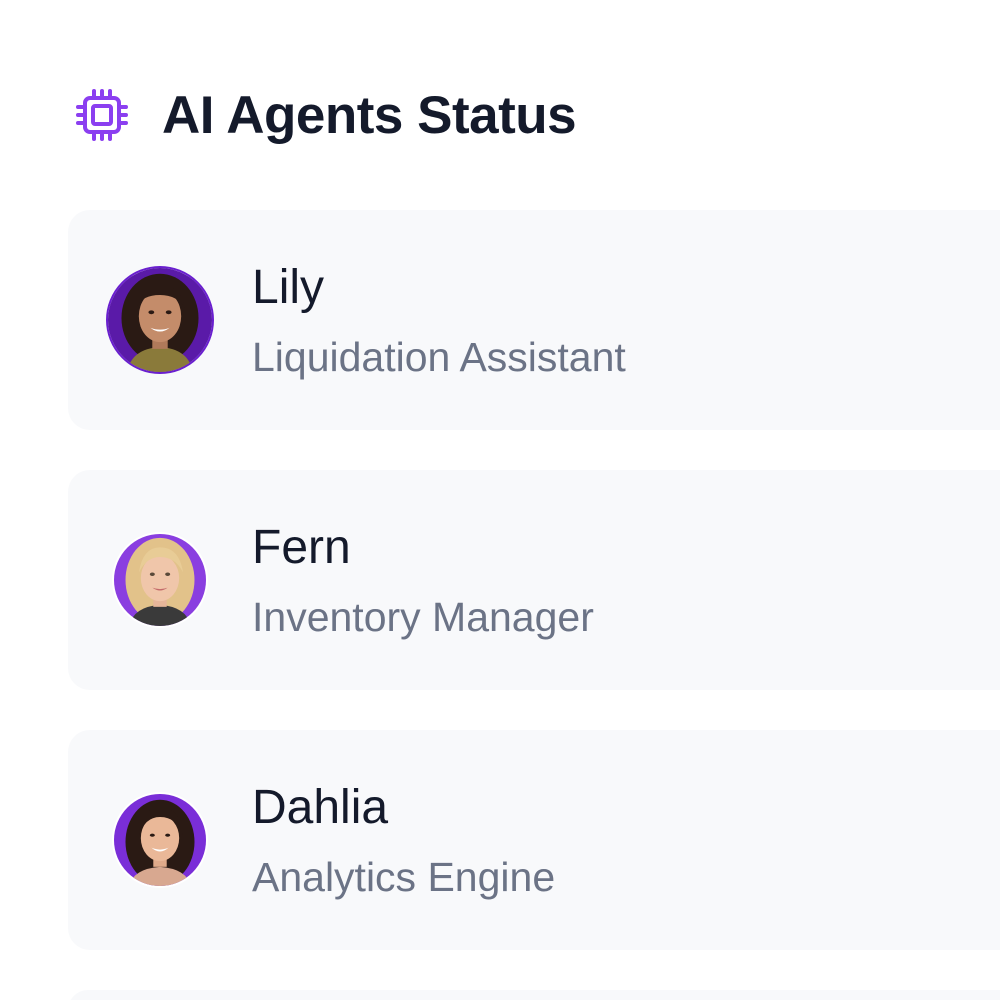 The image size is (1000, 1000). What do you see at coordinates (439, 357) in the screenshot?
I see `agent-role: Liquidation Assistant` at bounding box center [439, 357].